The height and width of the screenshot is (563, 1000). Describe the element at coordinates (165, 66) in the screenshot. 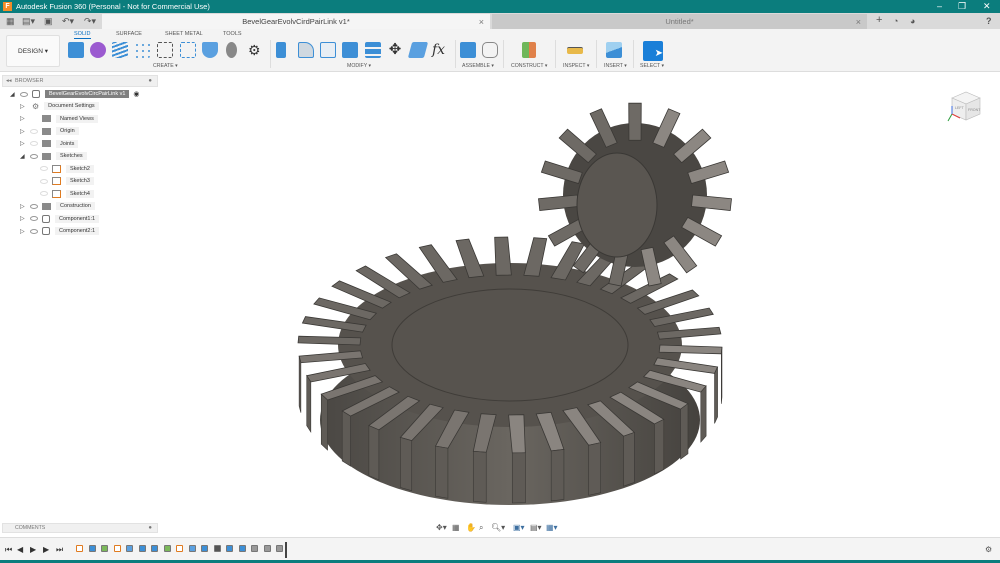

I see `create-menu: CREATE ▾` at that location.